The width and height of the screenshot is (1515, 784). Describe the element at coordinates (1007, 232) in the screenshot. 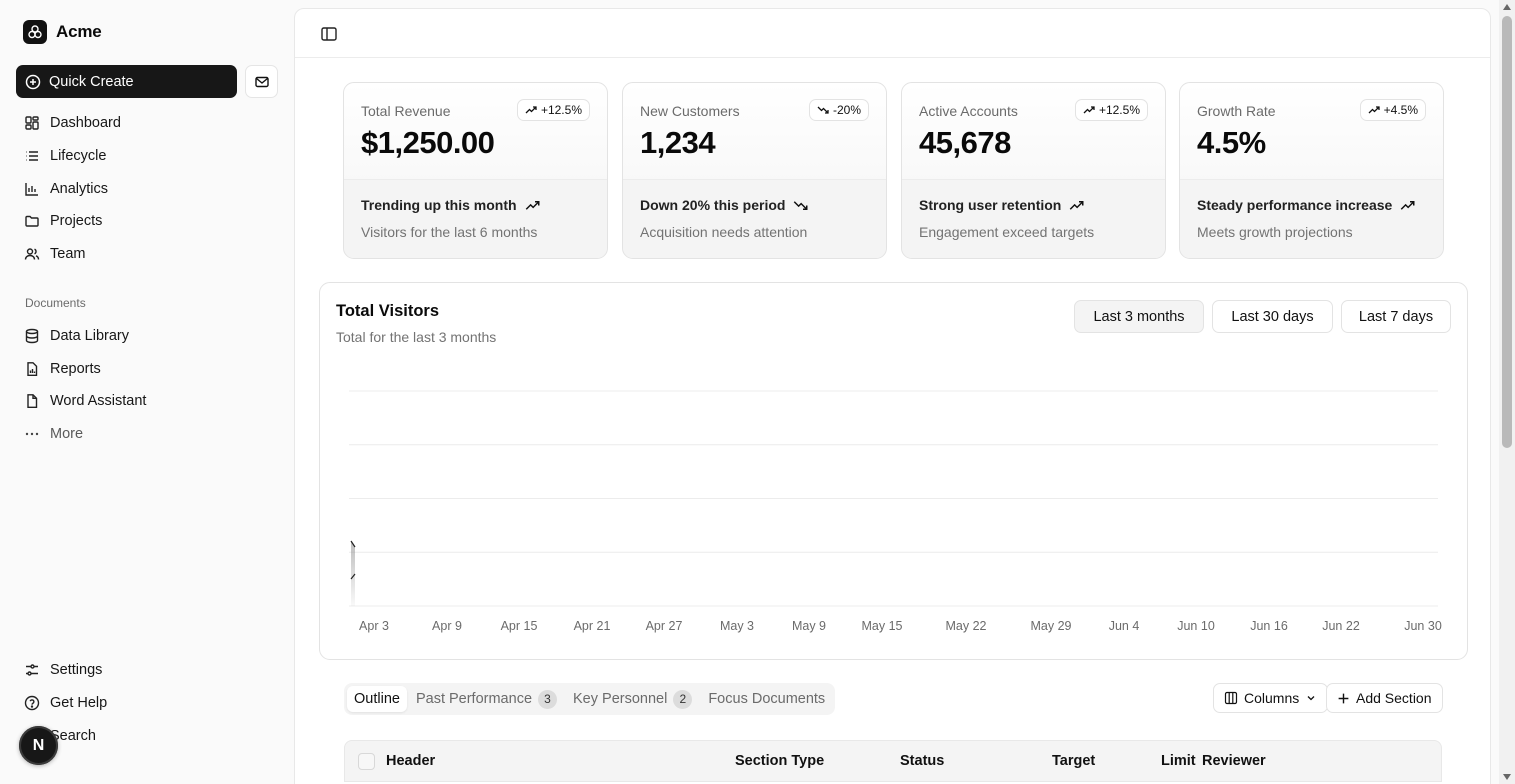

I see `card-subtext: Engagement exceed targets` at that location.